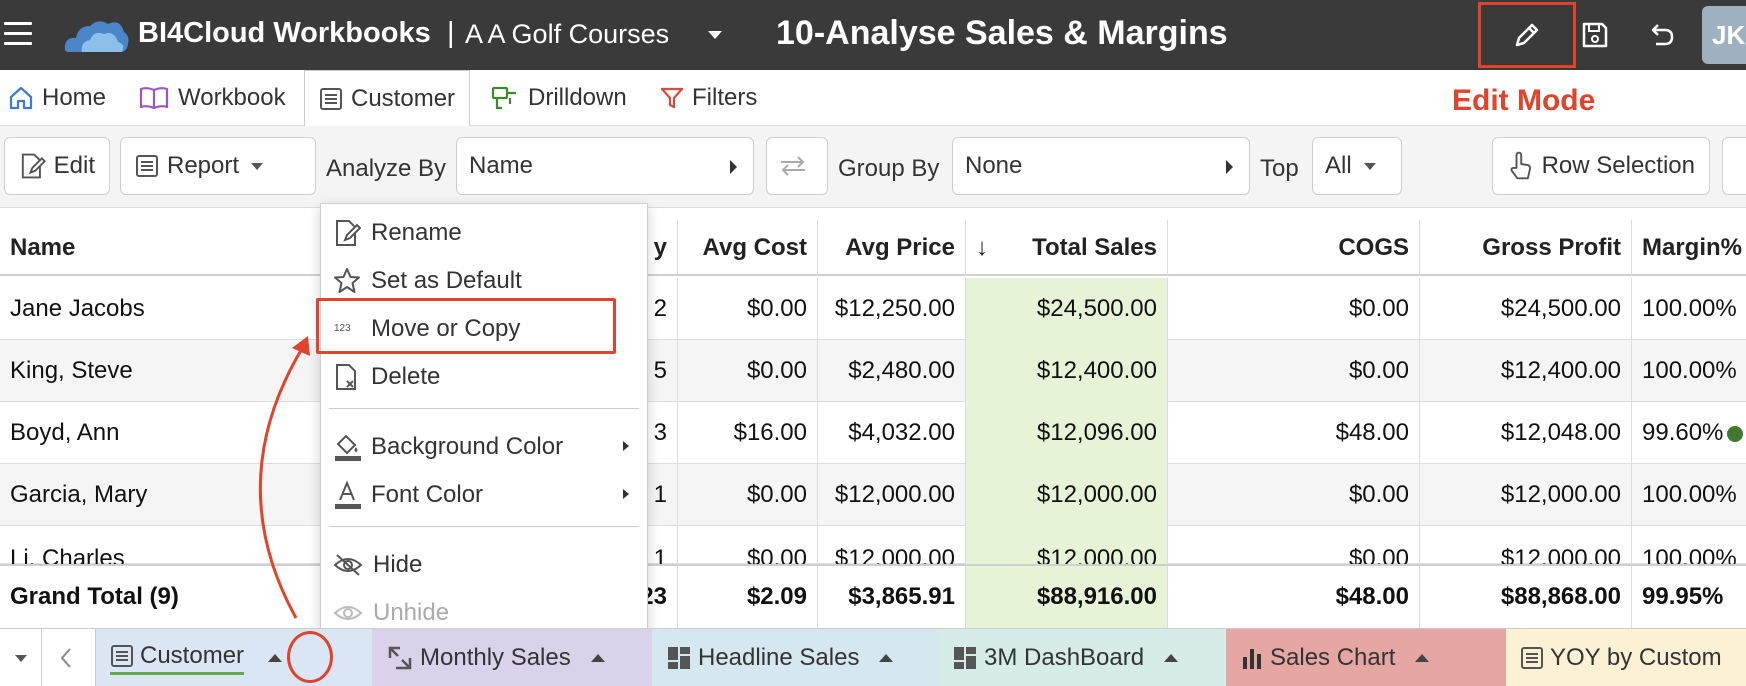  What do you see at coordinates (748, 433) in the screenshot?
I see `cell-avg-cost: $16.00` at bounding box center [748, 433].